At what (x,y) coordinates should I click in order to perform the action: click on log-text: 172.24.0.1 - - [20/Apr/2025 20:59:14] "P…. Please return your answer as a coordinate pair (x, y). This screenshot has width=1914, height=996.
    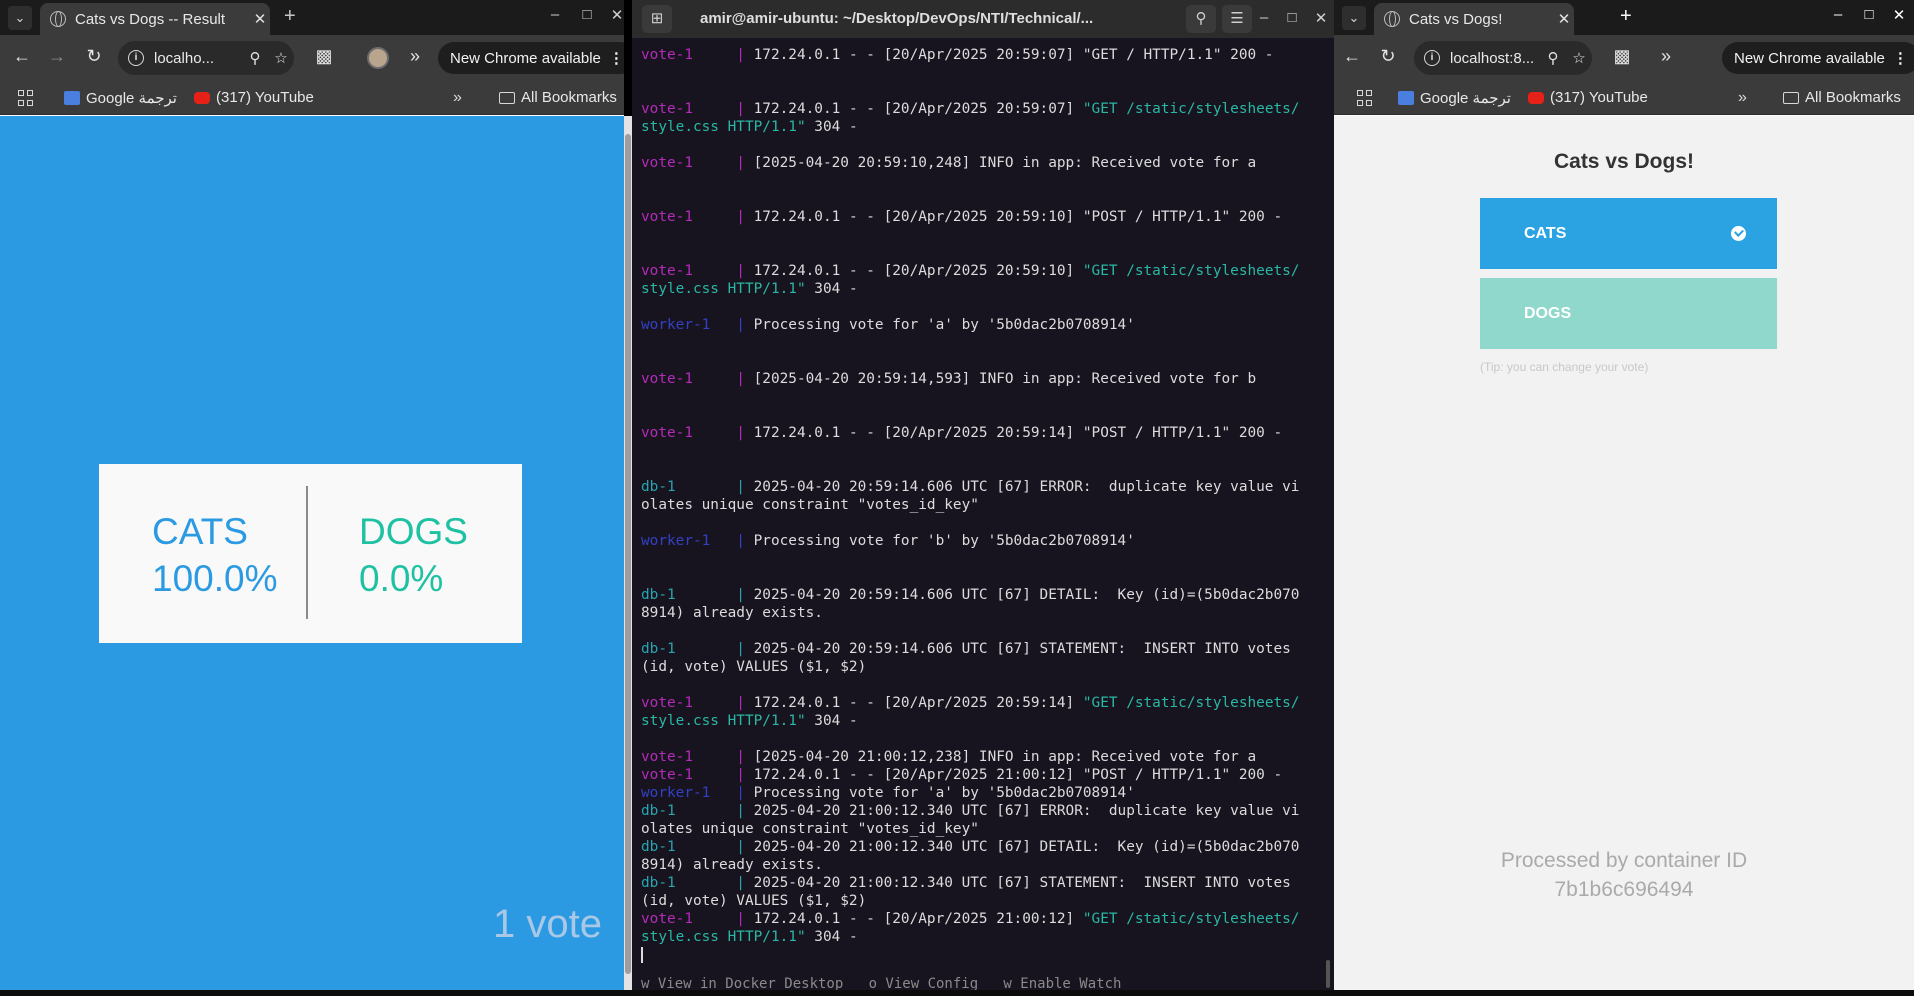
    Looking at the image, I should click on (1018, 433).